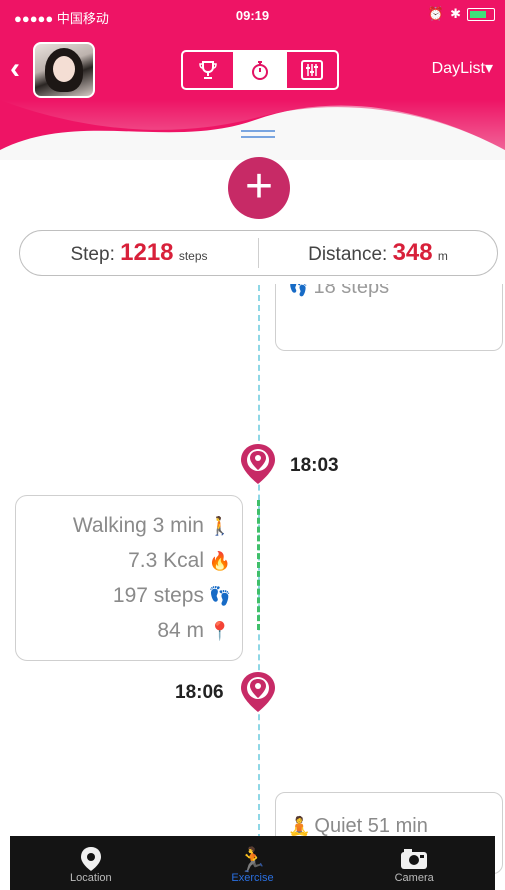  I want to click on bluetooth-icon: ✱, so click(455, 13).